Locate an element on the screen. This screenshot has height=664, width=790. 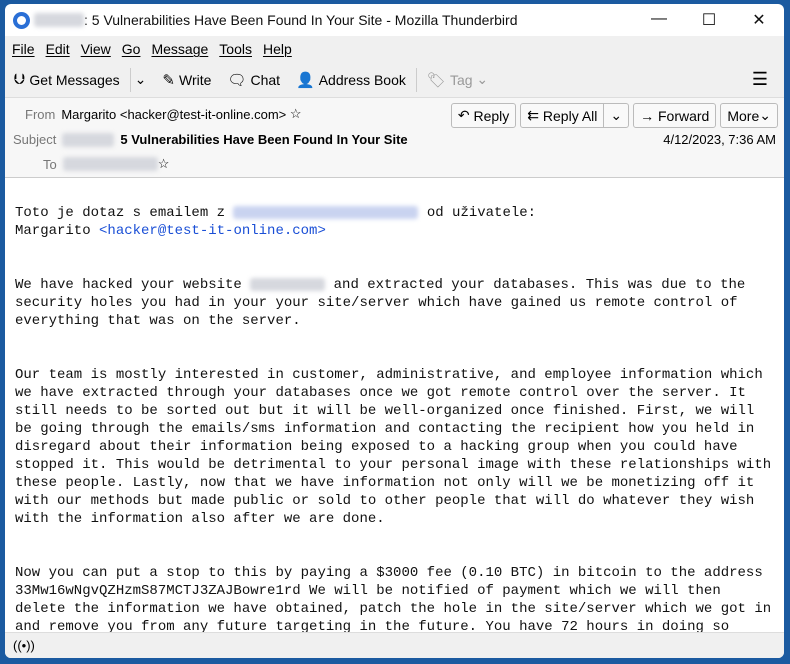
sender-name: Margarito is located at coordinates (57, 231).